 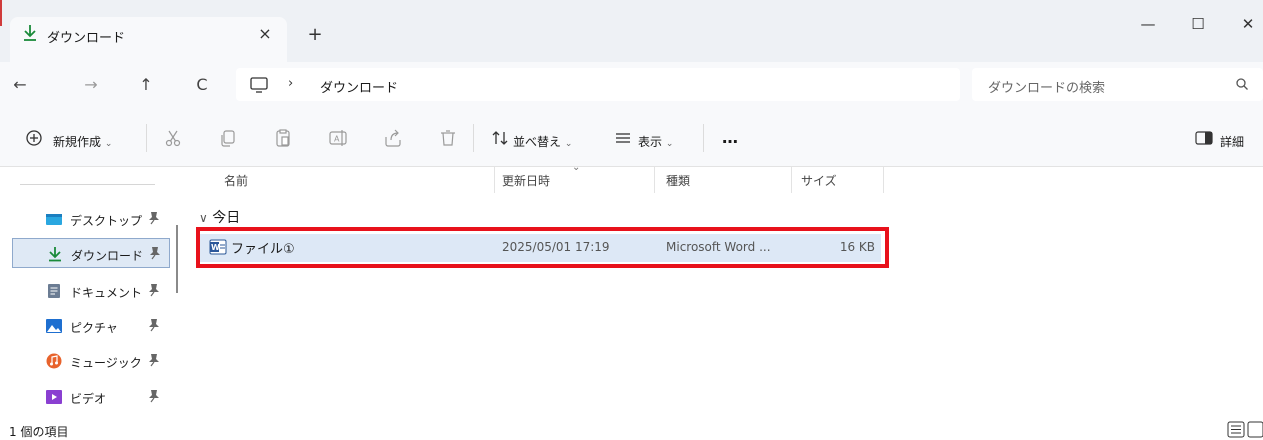 I want to click on sidebar-item-downloads: ダウンロード, so click(x=91, y=253).